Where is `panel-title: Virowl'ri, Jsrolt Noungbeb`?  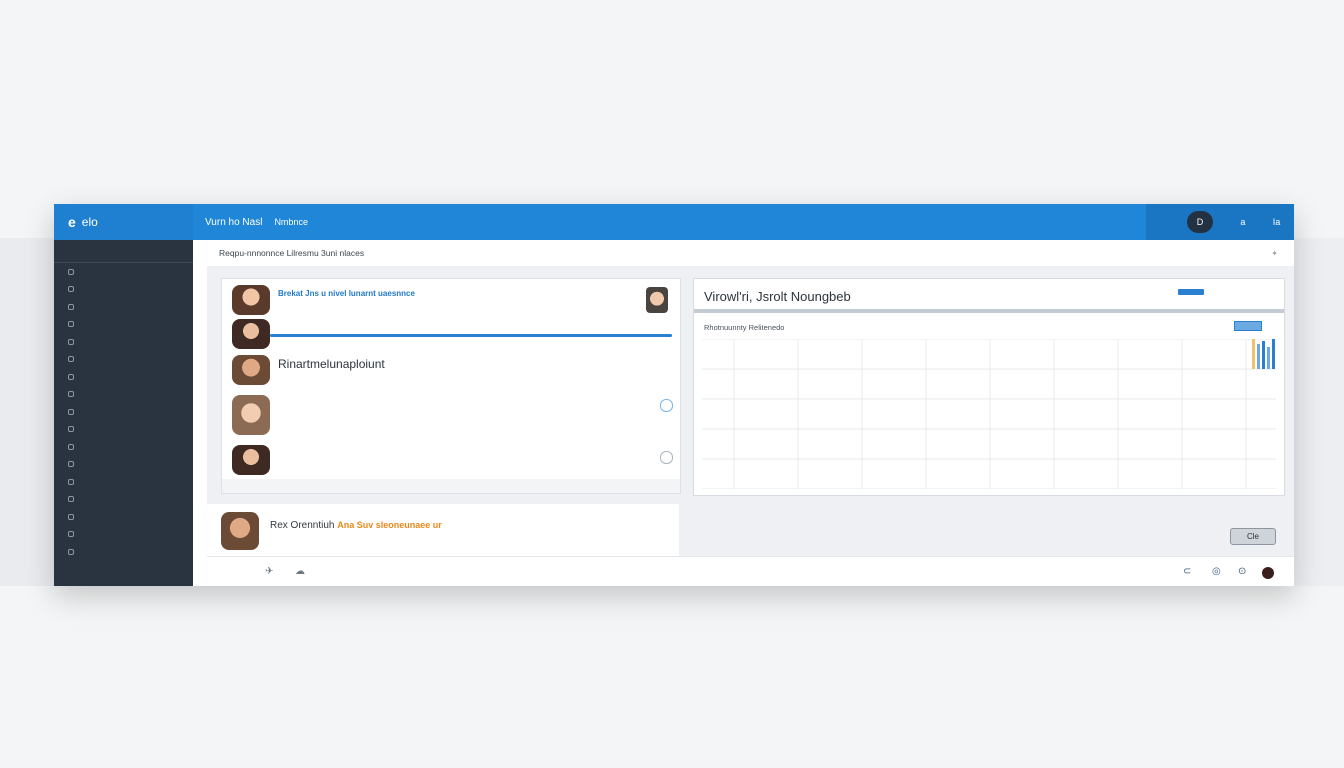 panel-title: Virowl'ri, Jsrolt Noungbeb is located at coordinates (777, 296).